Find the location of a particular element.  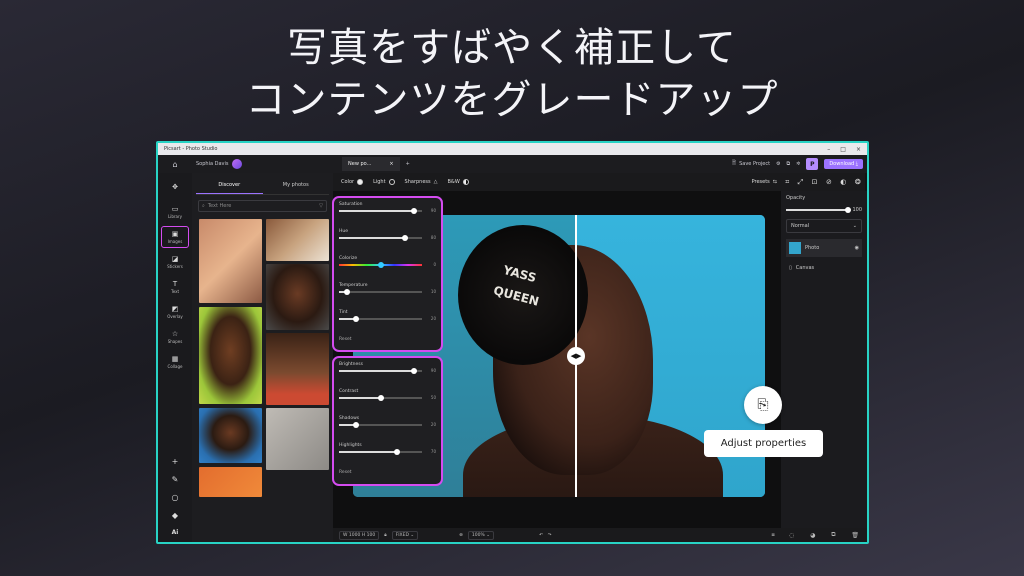

opacity-slider is located at coordinates (819, 210).